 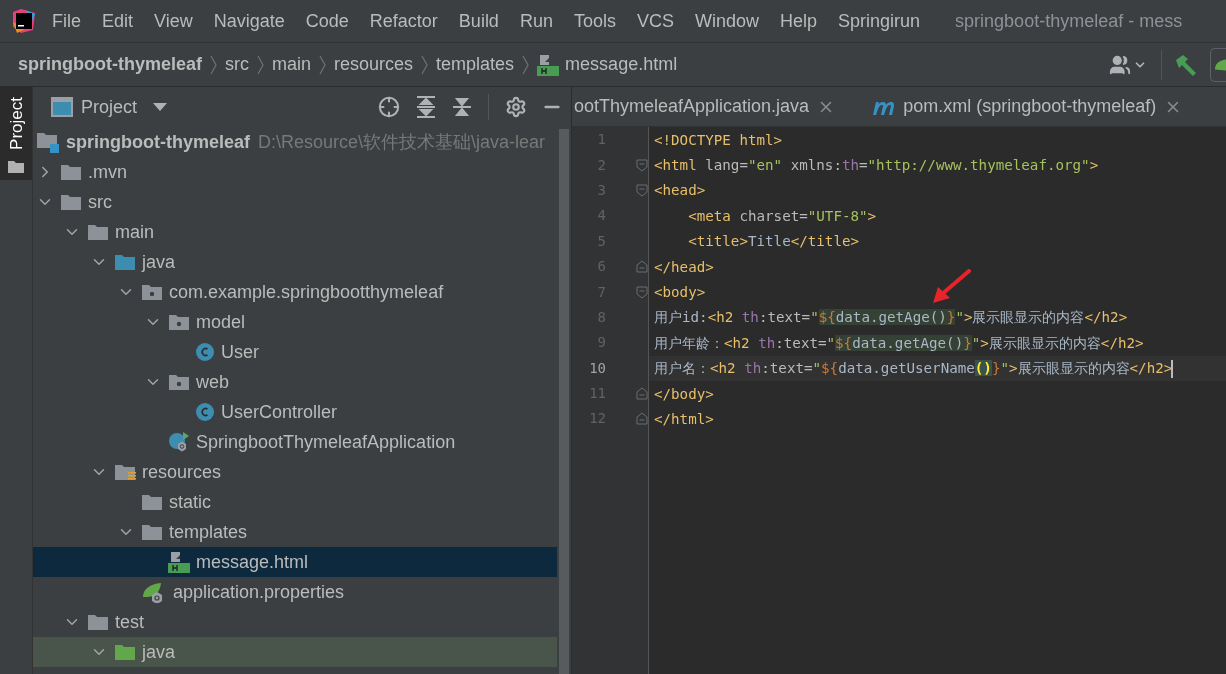 I want to click on breadcrumb-item: src, so click(x=237, y=64).